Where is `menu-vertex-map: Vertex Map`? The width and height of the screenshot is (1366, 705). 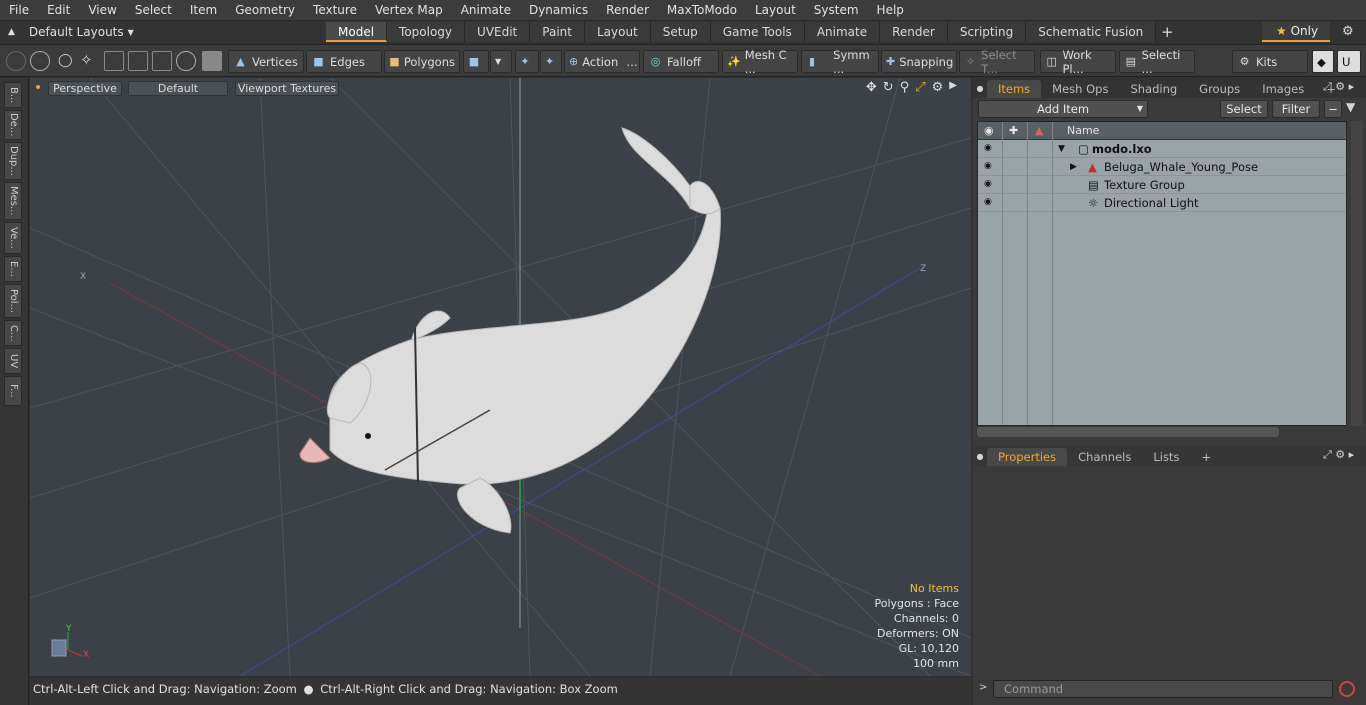 menu-vertex-map: Vertex Map is located at coordinates (409, 10).